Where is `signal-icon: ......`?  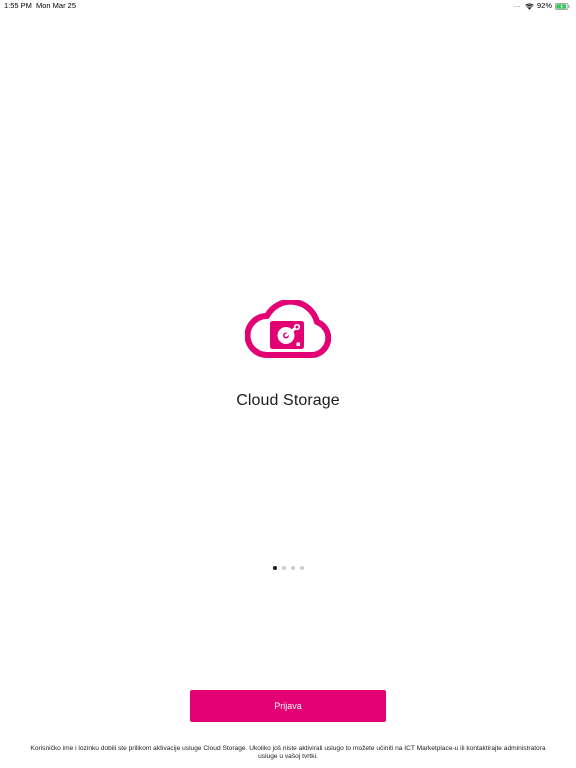
signal-icon: ...... is located at coordinates (516, 6).